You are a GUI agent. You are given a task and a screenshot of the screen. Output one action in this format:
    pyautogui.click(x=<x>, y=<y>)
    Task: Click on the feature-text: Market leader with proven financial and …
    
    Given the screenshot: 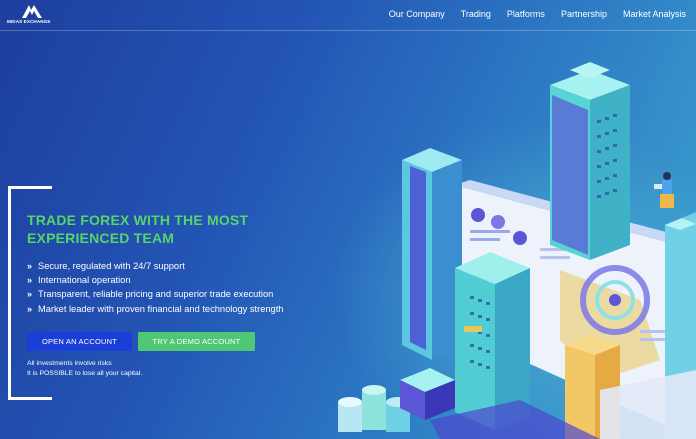 What is the action you would take?
    pyautogui.click(x=161, y=308)
    